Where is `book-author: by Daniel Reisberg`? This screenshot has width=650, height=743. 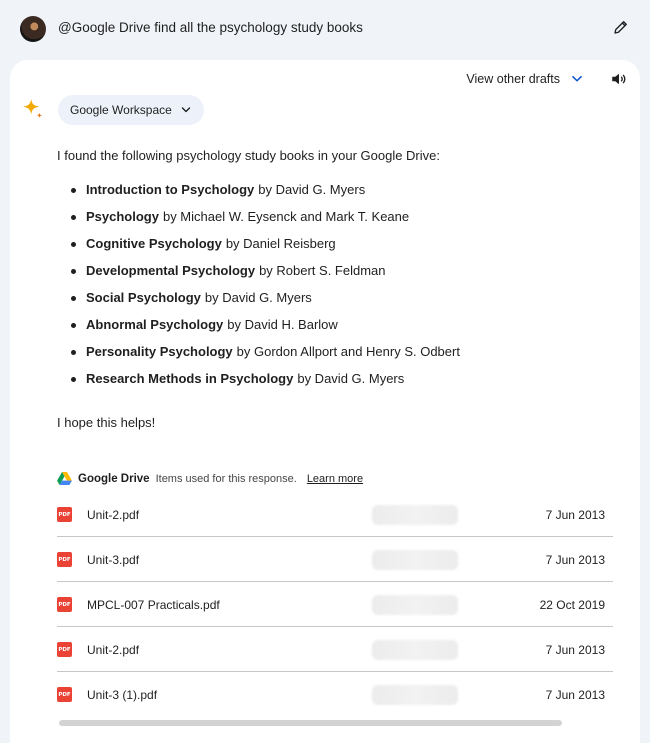 book-author: by Daniel Reisberg is located at coordinates (280, 243).